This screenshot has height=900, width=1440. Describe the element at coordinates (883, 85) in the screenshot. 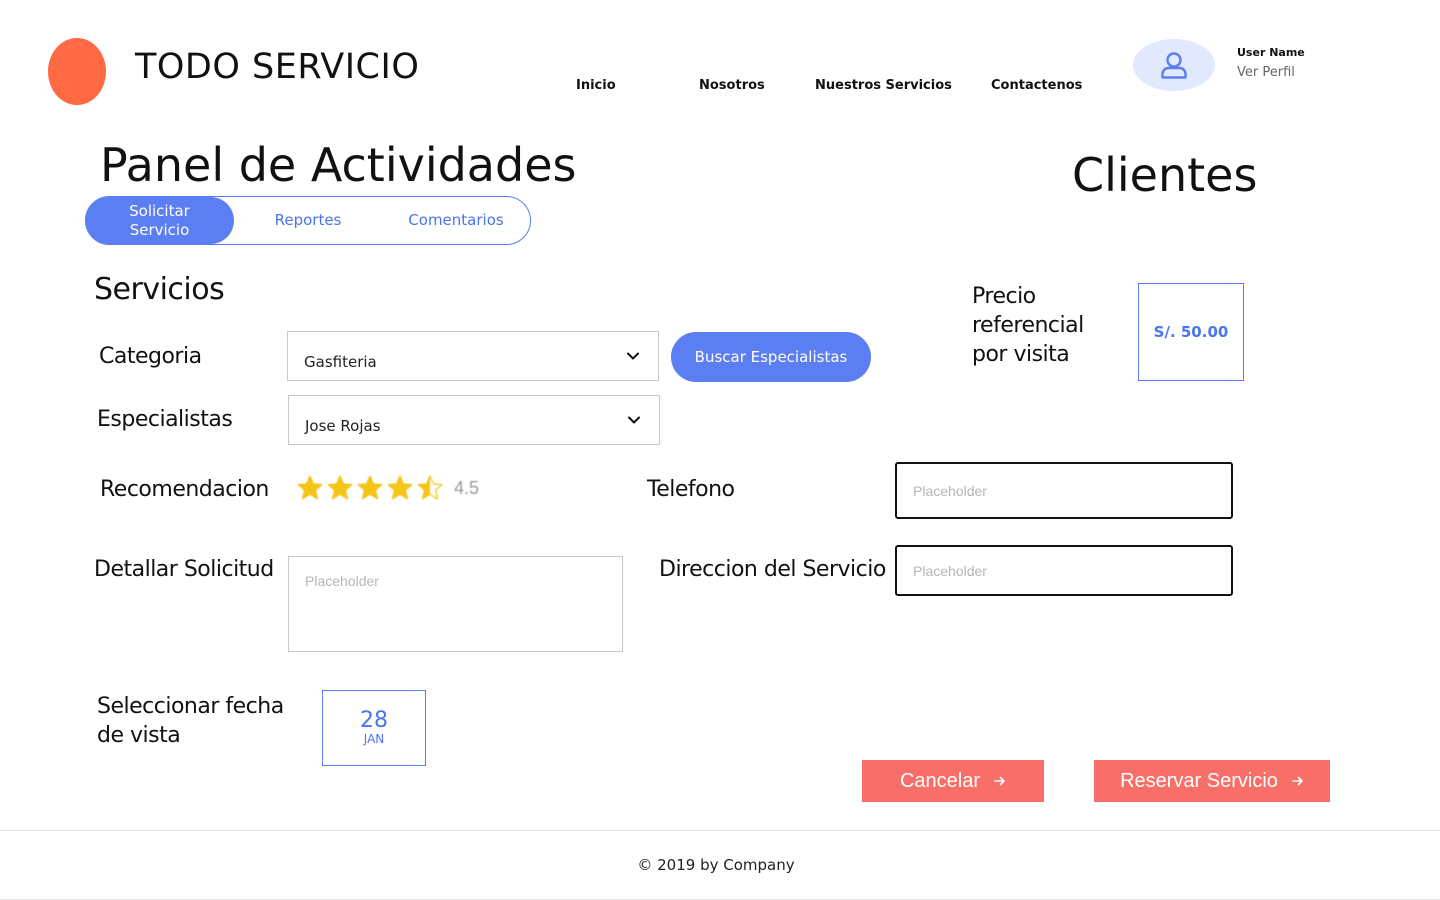

I see `nav-nuestros-servicios: Nuestros Servicios` at that location.